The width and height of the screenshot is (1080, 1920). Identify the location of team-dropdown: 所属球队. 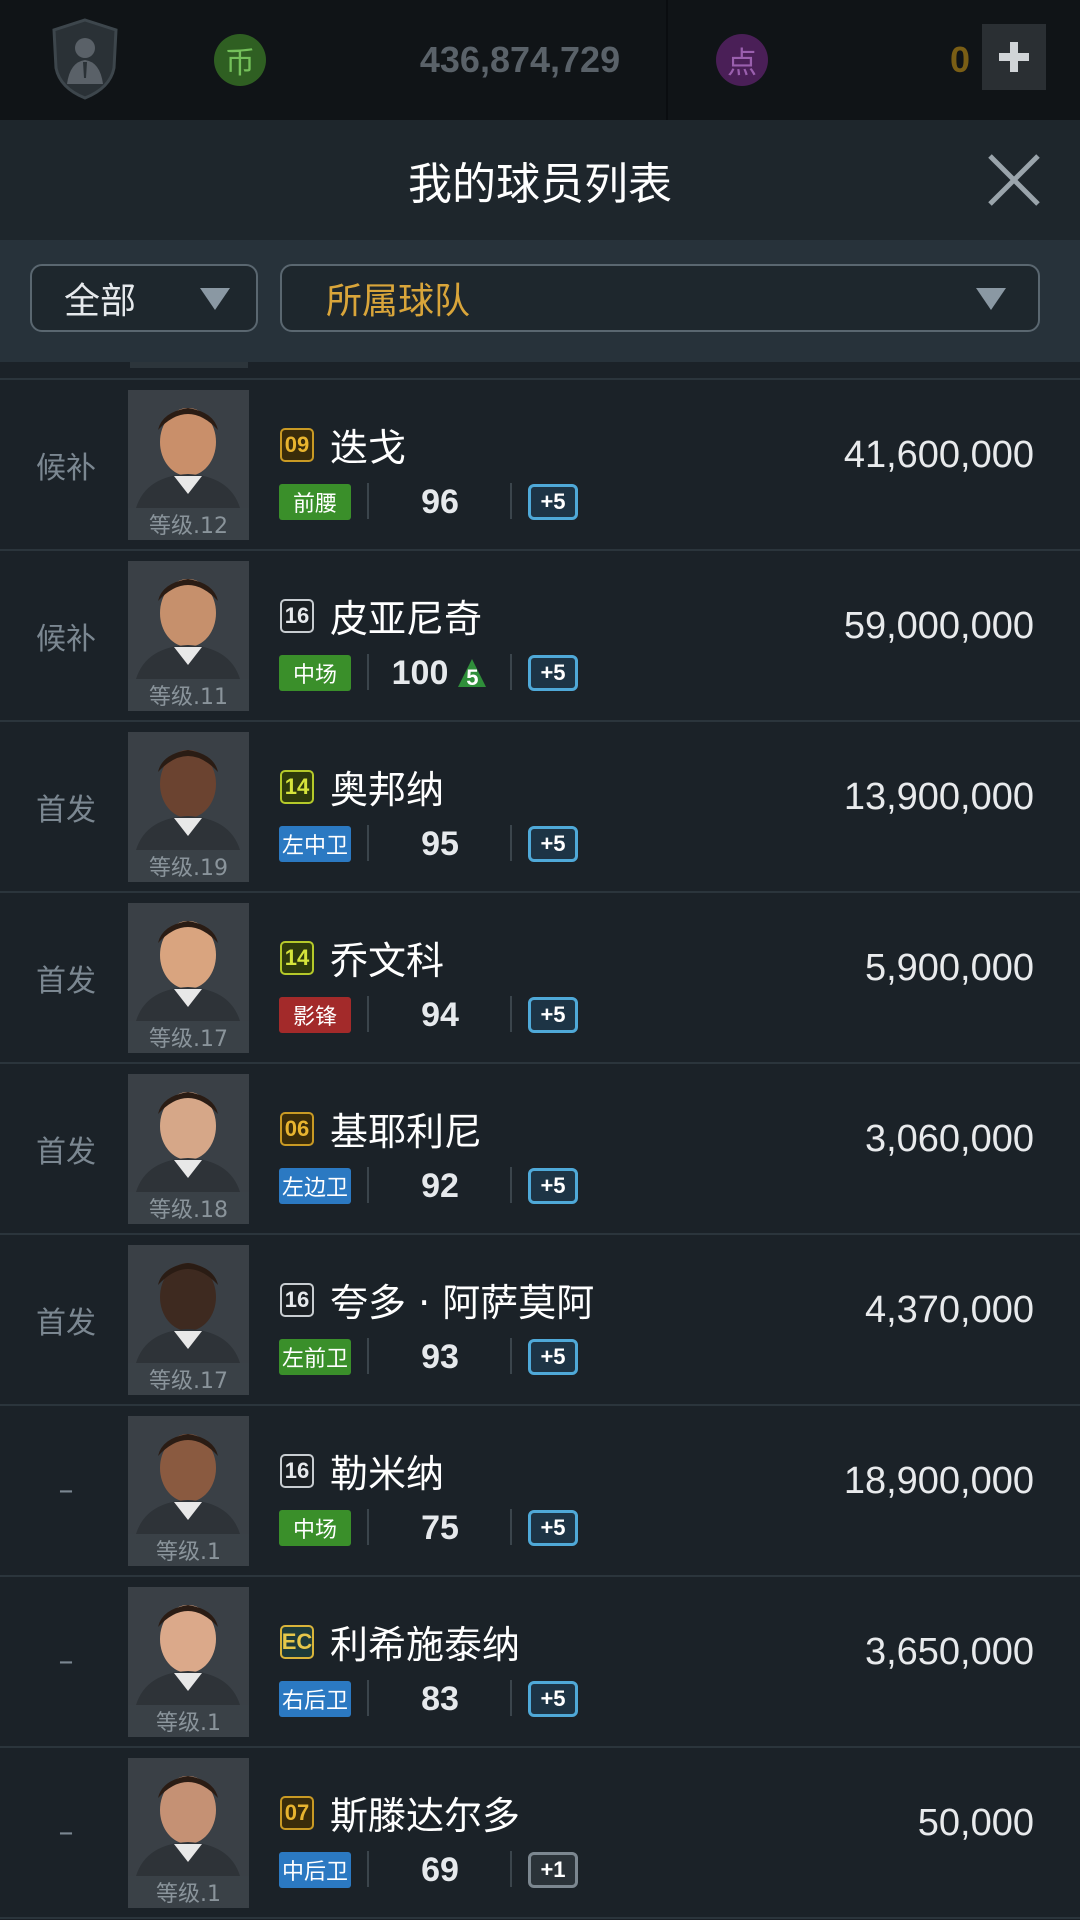
(660, 298).